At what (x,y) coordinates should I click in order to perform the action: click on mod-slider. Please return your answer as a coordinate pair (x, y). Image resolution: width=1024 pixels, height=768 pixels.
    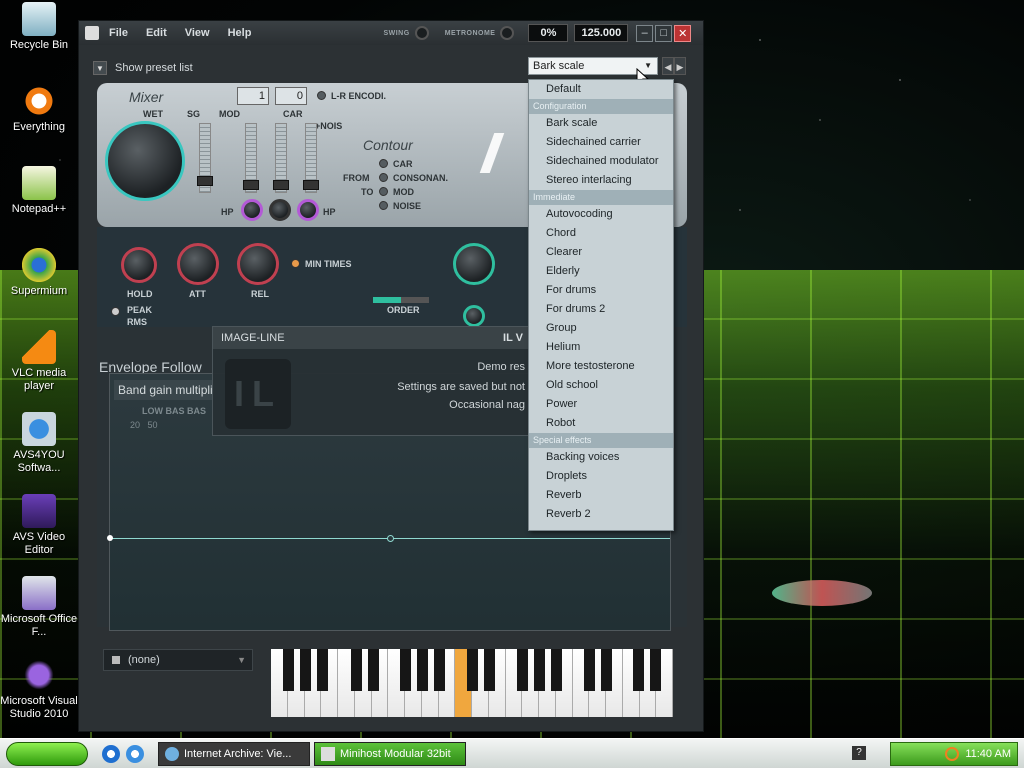
    Looking at the image, I should click on (251, 158).